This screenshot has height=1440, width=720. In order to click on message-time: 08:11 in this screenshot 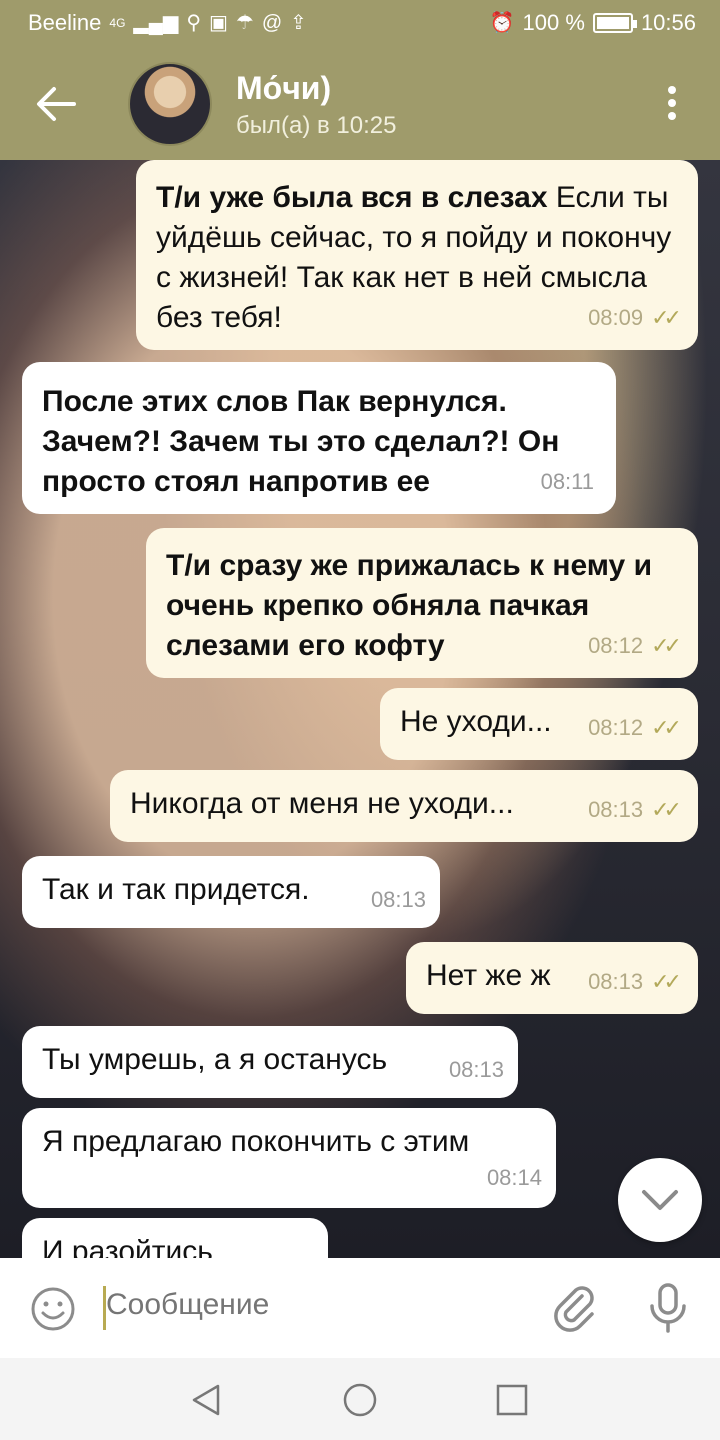, I will do `click(567, 481)`.